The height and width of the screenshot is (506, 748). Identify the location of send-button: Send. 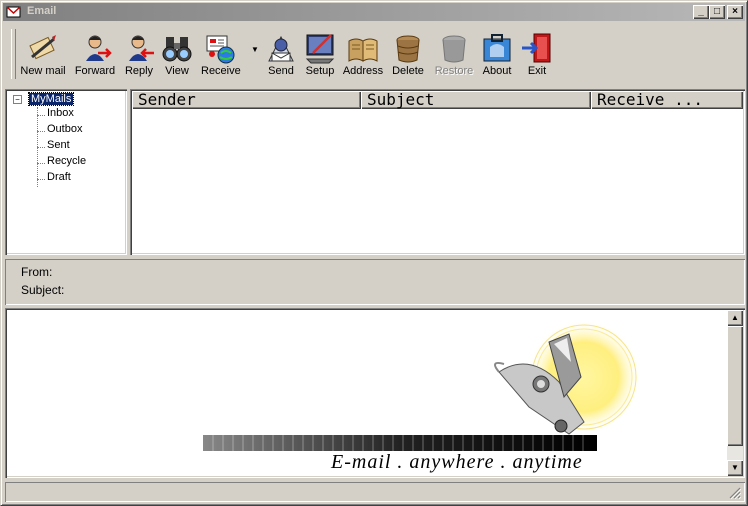
(281, 54).